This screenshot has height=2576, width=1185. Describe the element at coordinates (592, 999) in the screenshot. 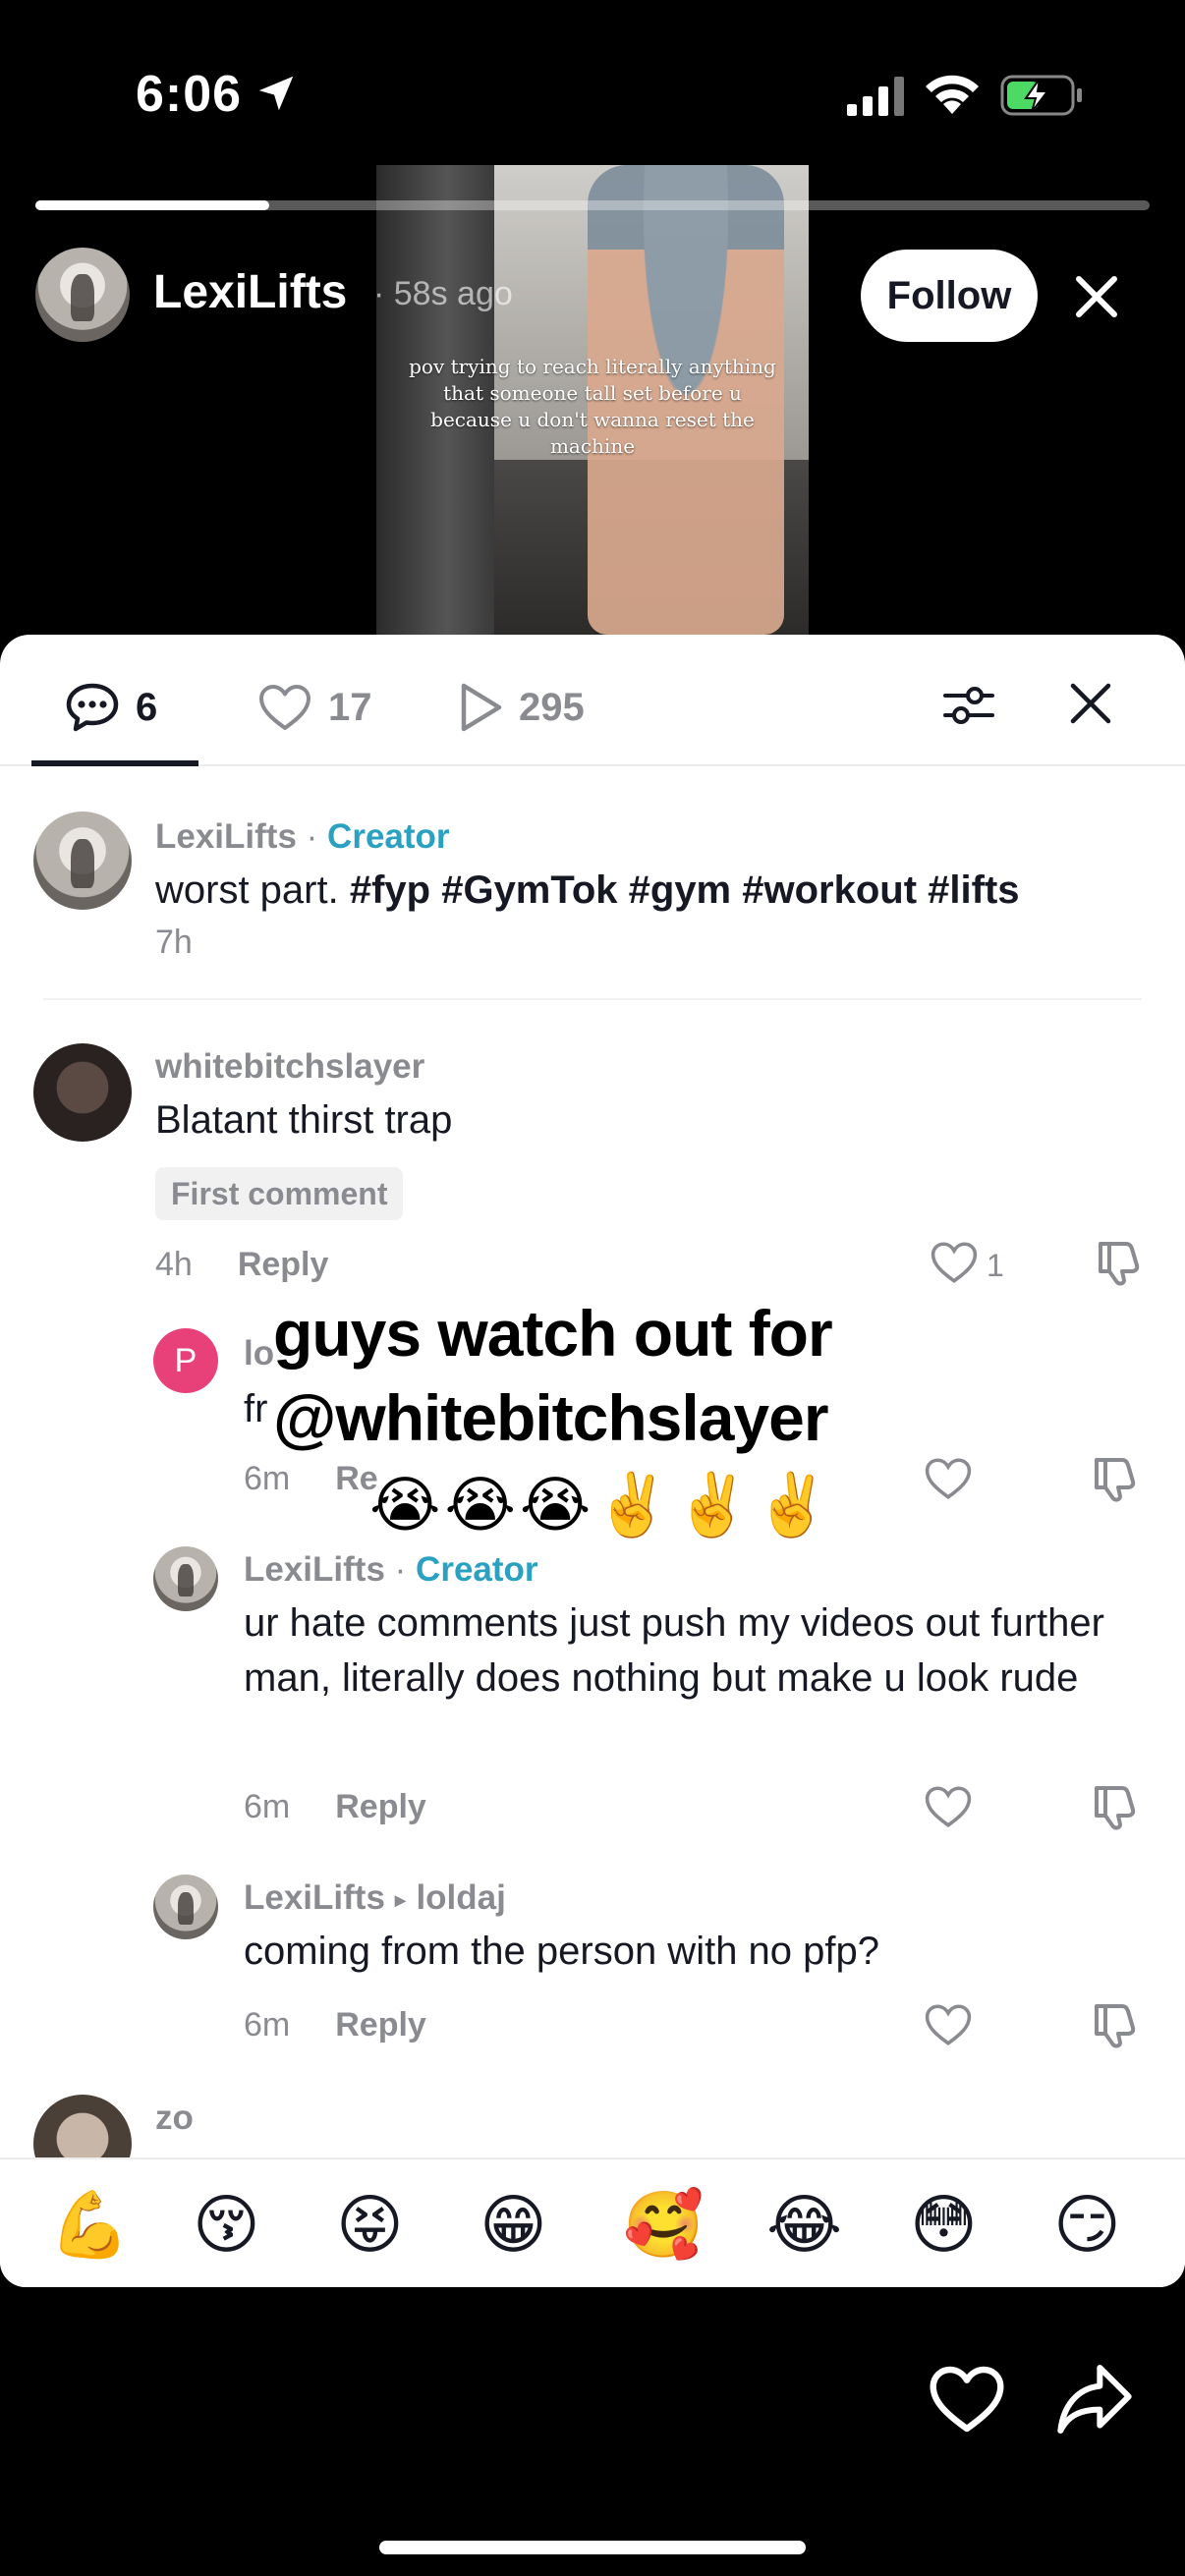

I see `divider` at that location.